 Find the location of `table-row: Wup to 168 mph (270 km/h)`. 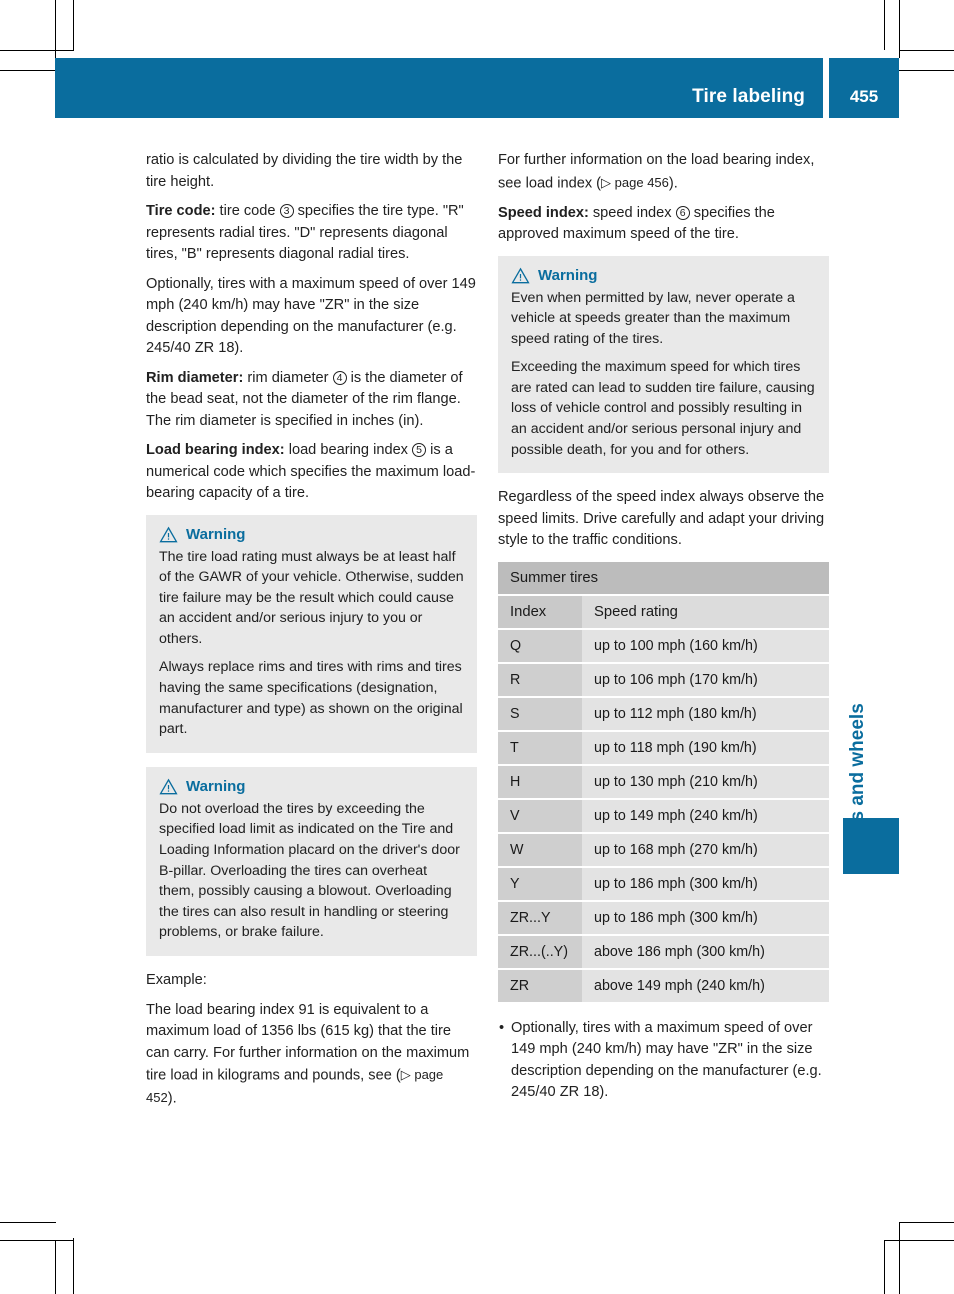

table-row: Wup to 168 mph (270 km/h) is located at coordinates (663, 850).